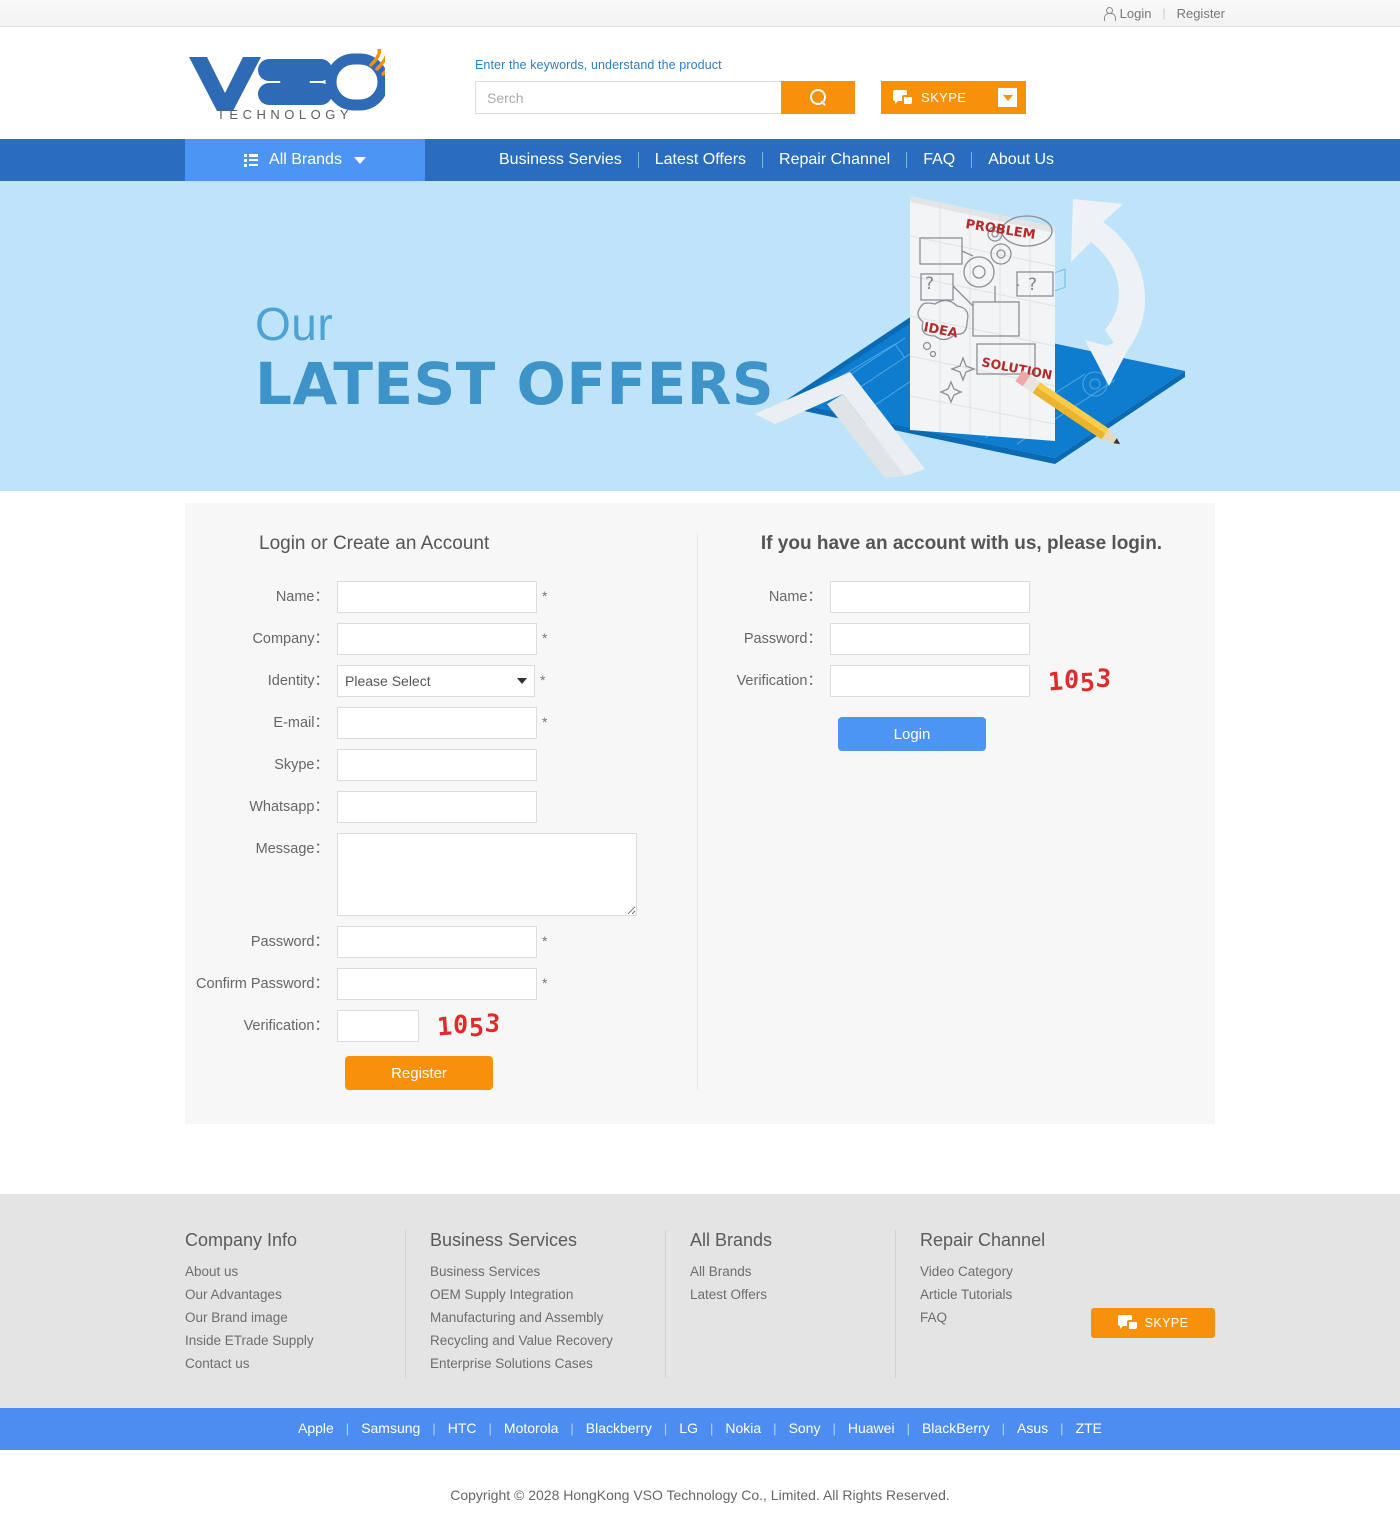 This screenshot has width=1400, height=1540. Describe the element at coordinates (436, 681) in the screenshot. I see `register-identity-select: Please Select` at that location.